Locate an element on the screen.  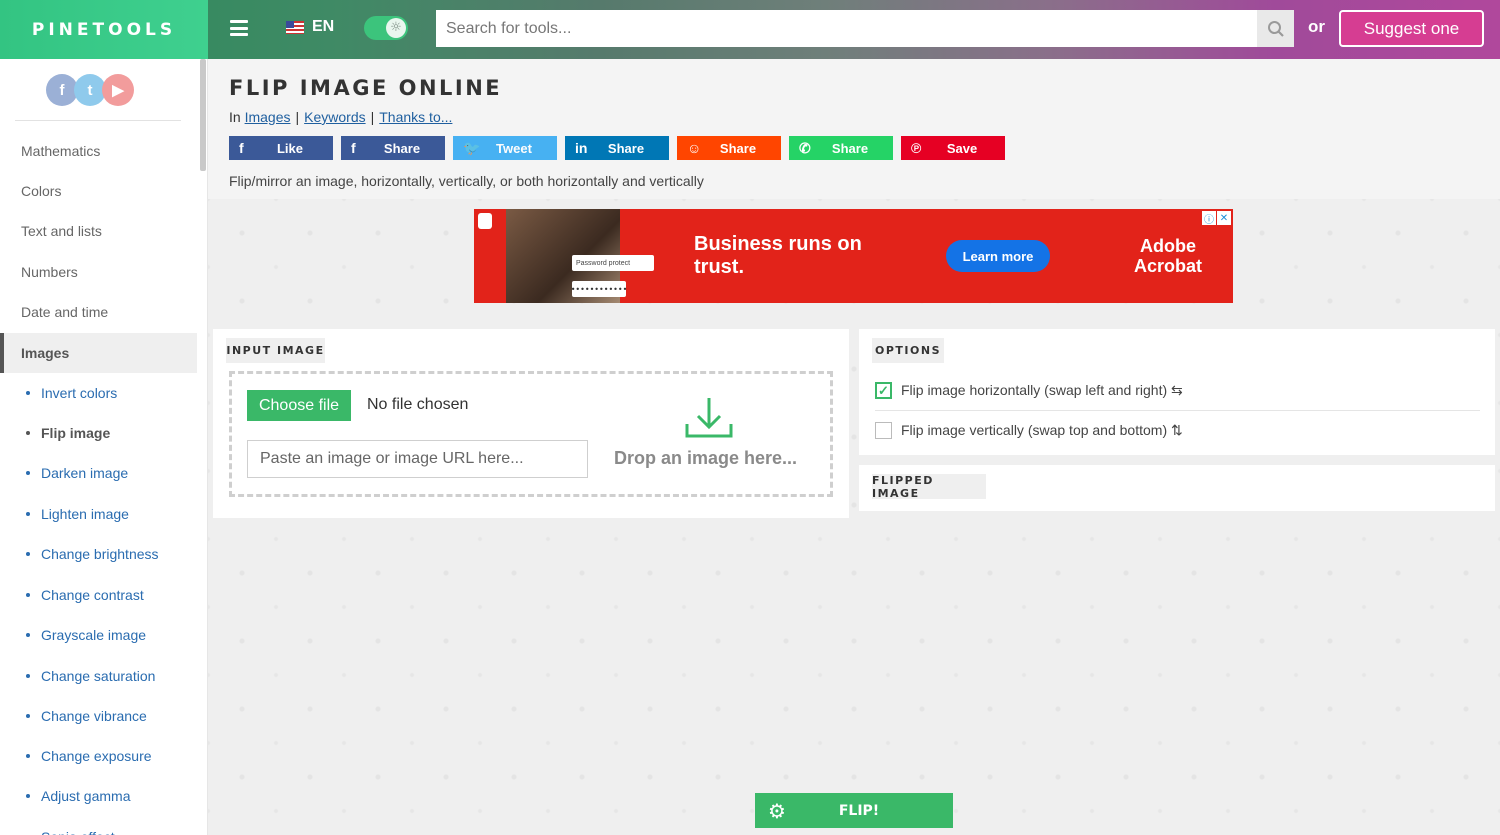
linkedin-icon: in is located at coordinates (581, 148).